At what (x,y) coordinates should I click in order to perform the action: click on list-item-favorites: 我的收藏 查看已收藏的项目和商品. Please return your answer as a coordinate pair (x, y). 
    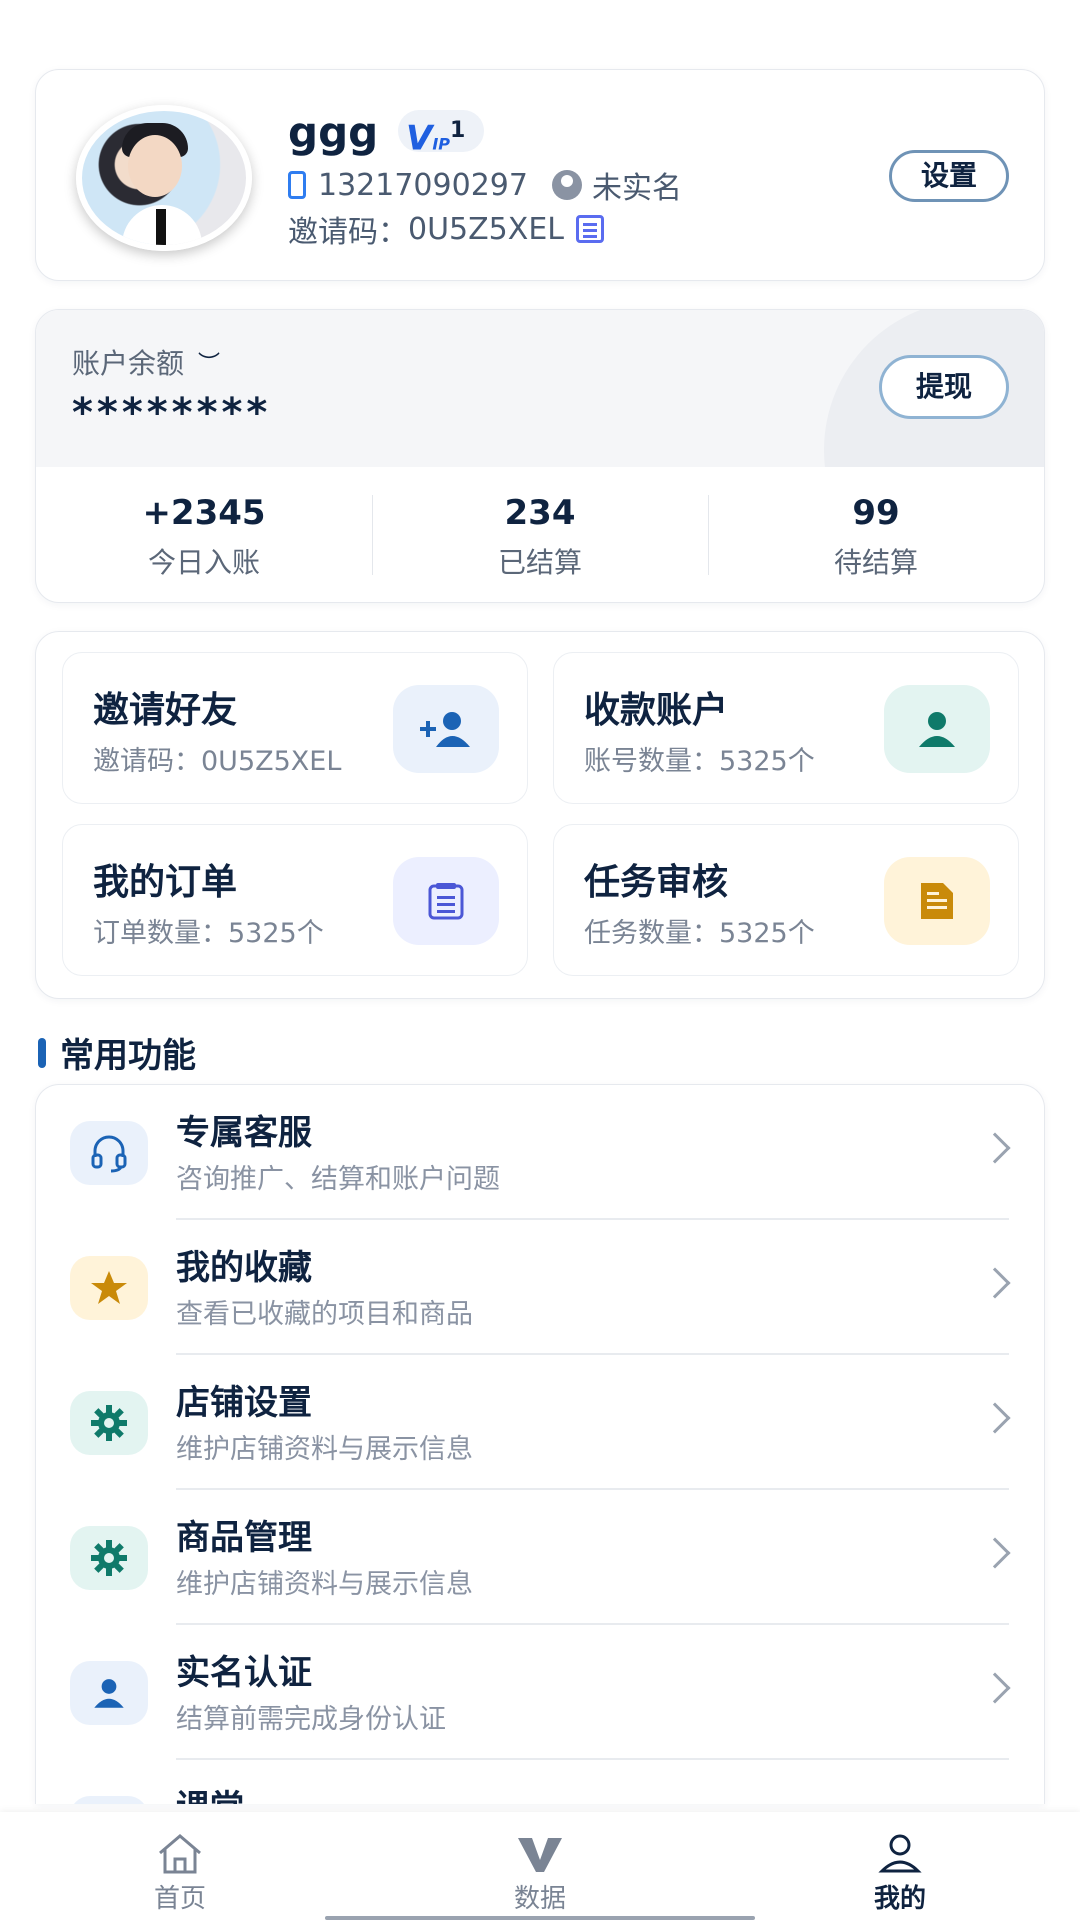
    Looking at the image, I should click on (540, 1287).